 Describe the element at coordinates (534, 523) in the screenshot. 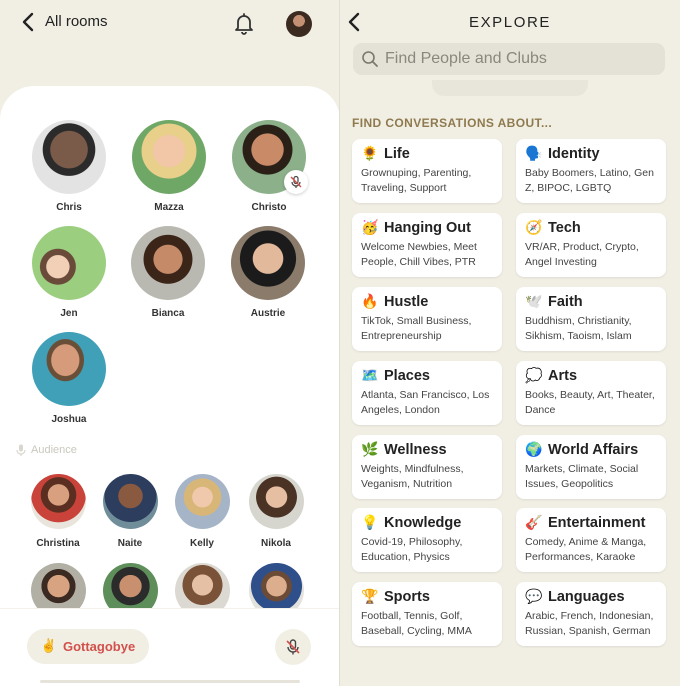

I see `guitar-icon: 🎸` at that location.